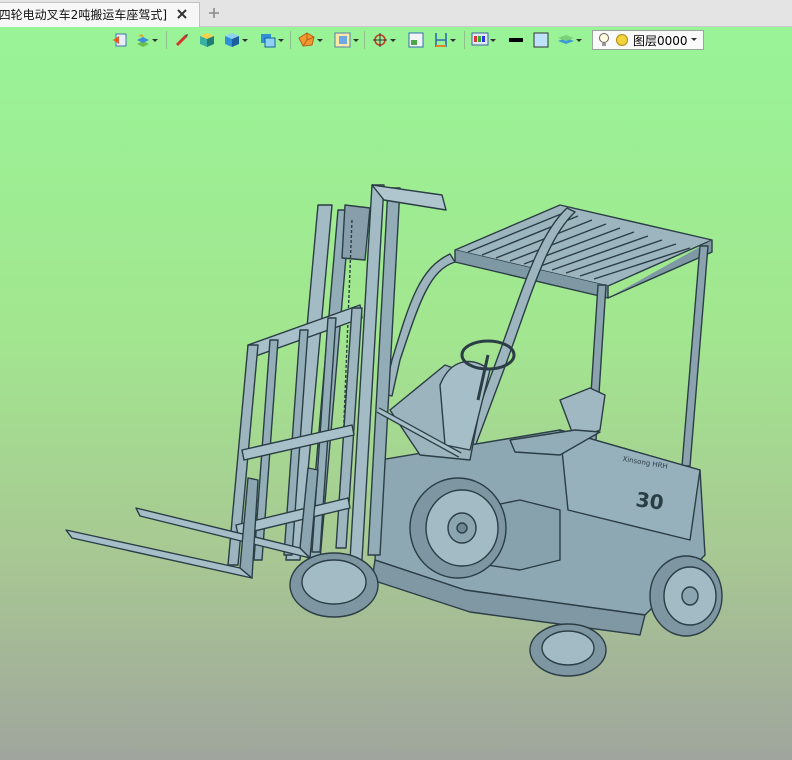  I want to click on model-badge-30: 30, so click(649, 501).